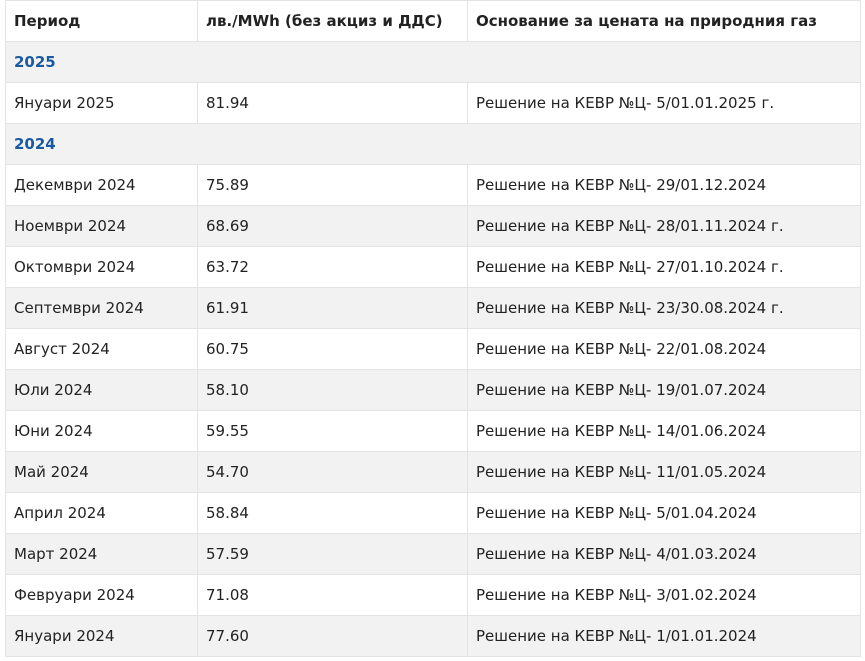  Describe the element at coordinates (101, 513) in the screenshot. I see `period-cell: Април 2024` at that location.